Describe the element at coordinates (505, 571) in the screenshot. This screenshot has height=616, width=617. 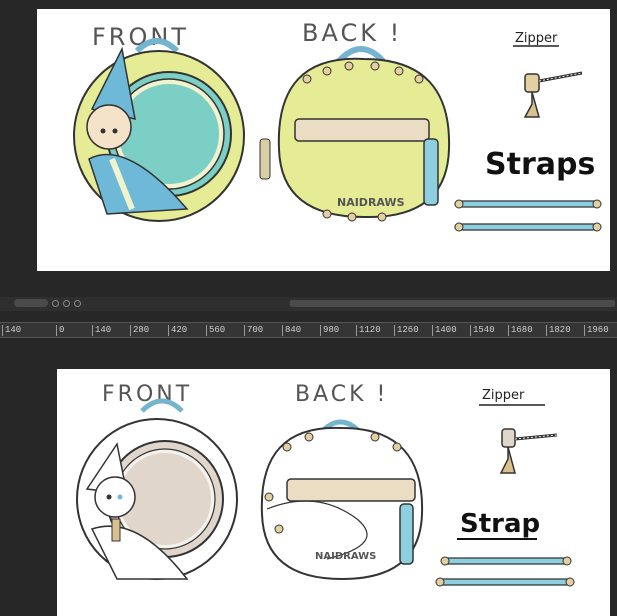
I see `strap-art` at that location.